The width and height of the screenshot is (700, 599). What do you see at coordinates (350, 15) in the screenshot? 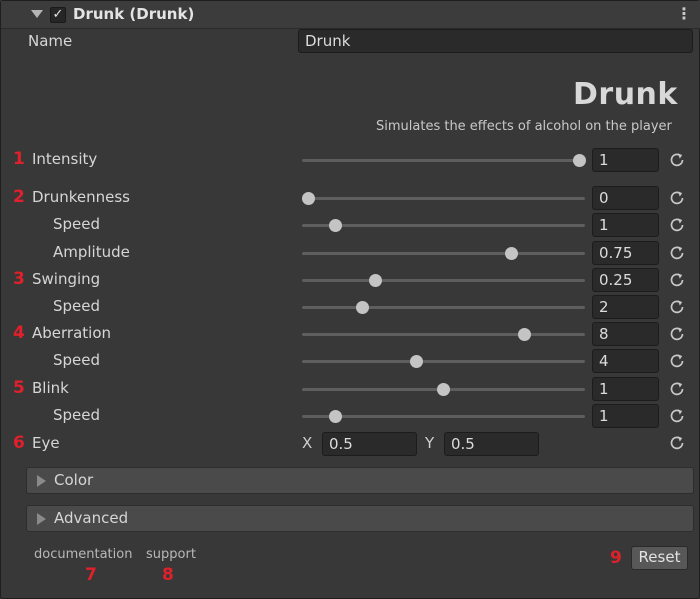
I see `component-header: ✓ Drunk (Drunk) ⋮` at bounding box center [350, 15].